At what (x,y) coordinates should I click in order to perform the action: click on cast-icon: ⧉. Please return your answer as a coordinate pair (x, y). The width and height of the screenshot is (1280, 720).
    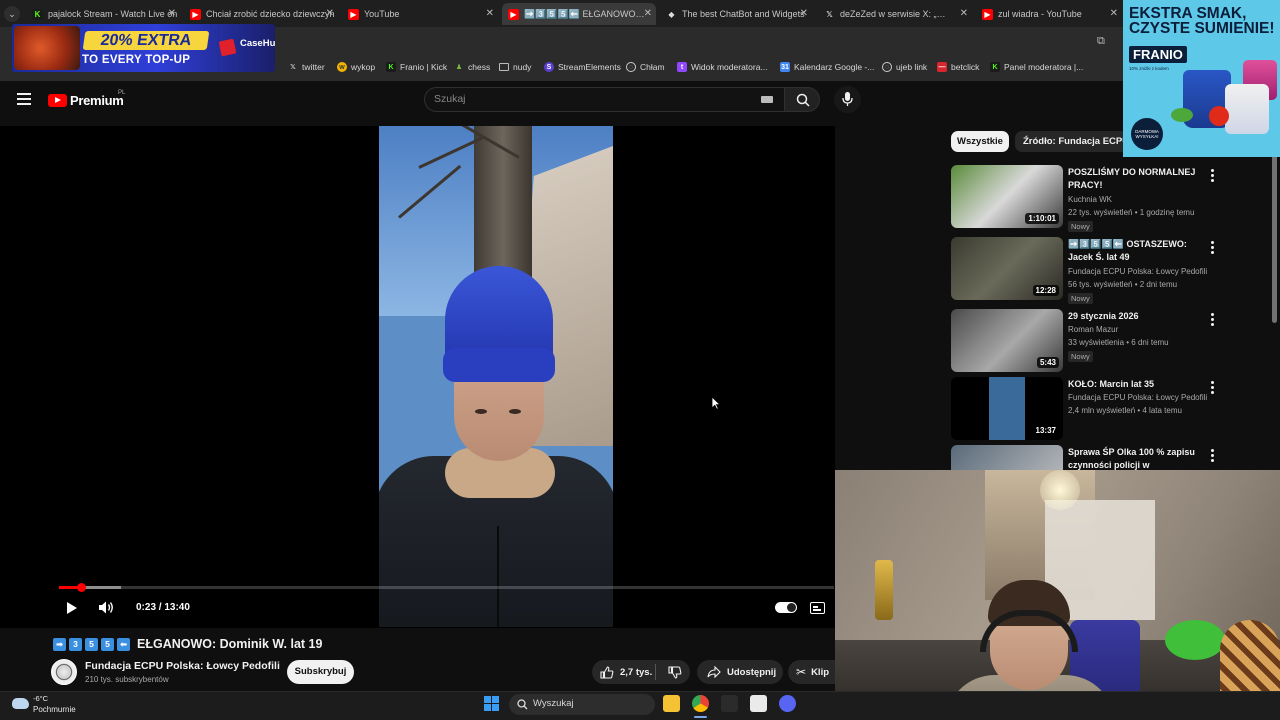
    Looking at the image, I should click on (1101, 41).